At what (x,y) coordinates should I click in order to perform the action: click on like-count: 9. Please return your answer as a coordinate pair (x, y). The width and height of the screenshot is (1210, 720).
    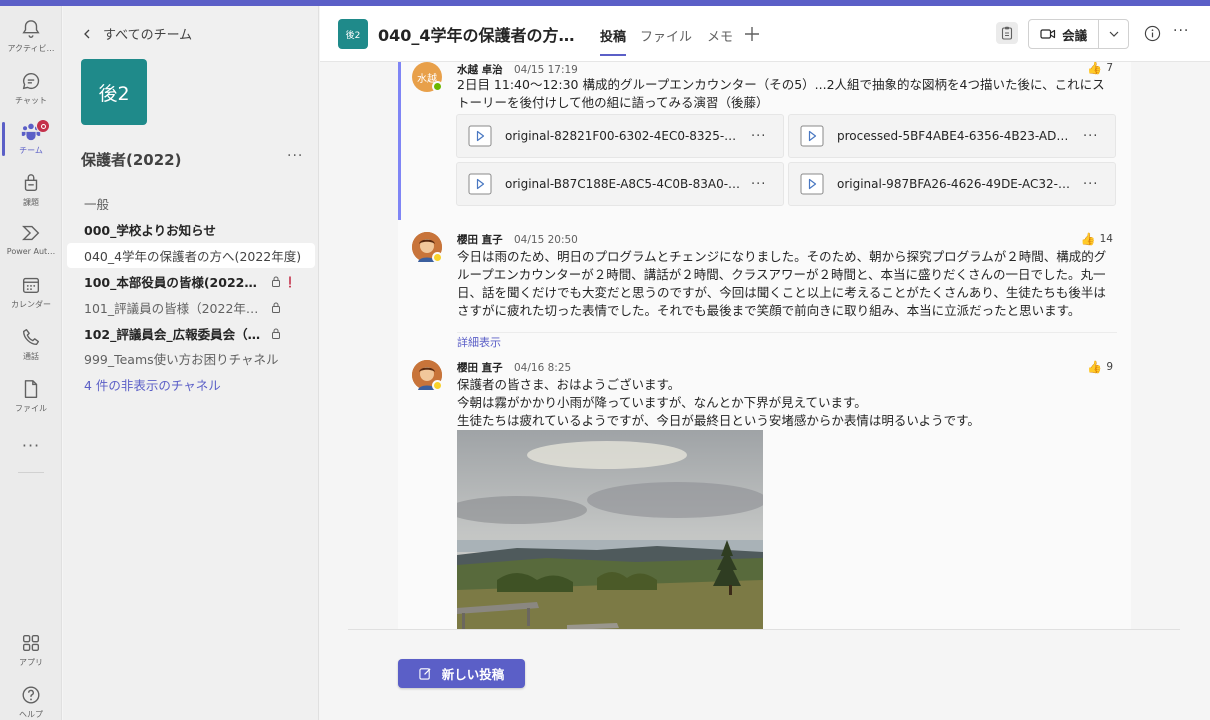
    Looking at the image, I should click on (1109, 367).